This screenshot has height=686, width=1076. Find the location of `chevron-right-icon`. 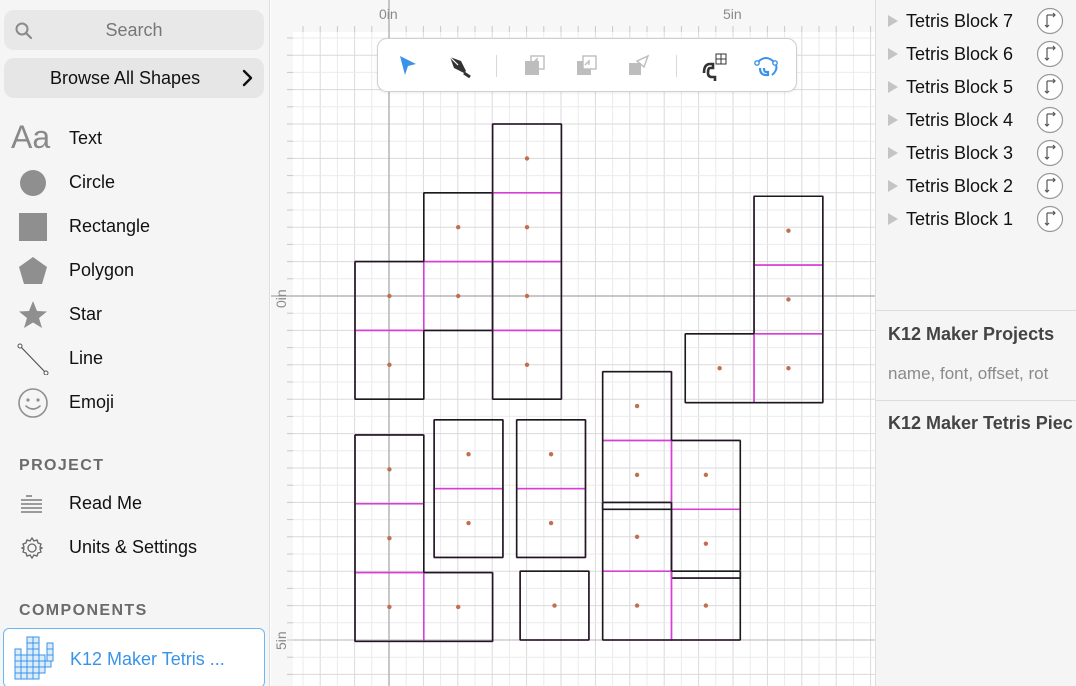

chevron-right-icon is located at coordinates (247, 78).